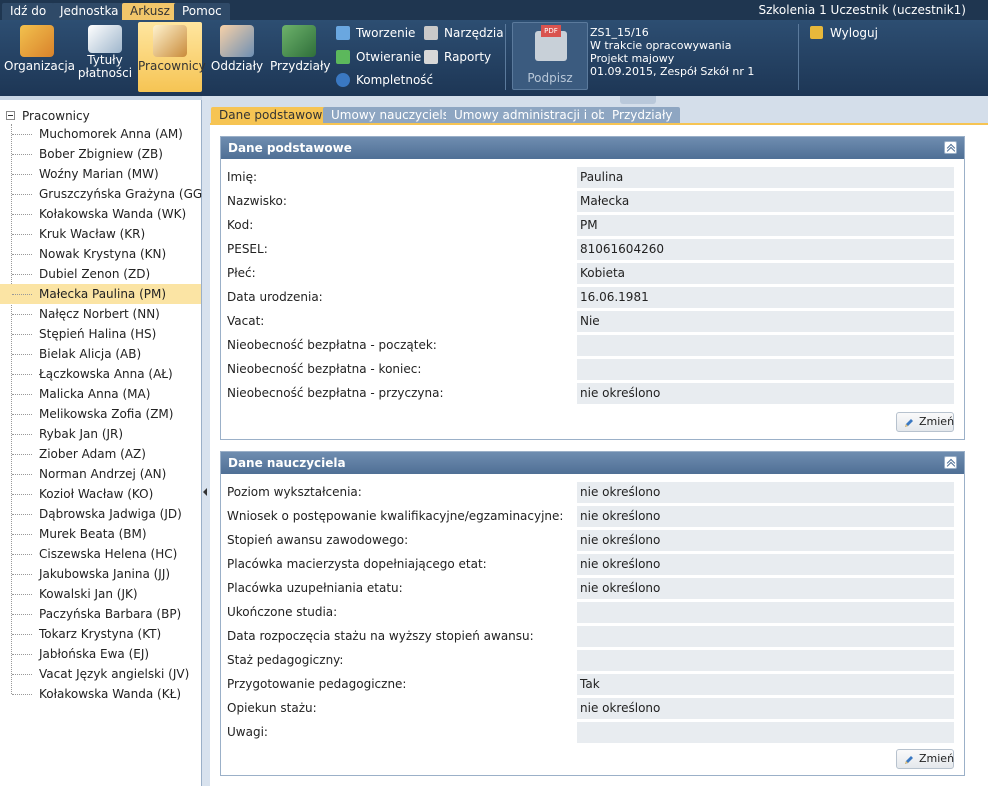 This screenshot has height=786, width=988. What do you see at coordinates (100, 134) in the screenshot?
I see `tree-item: Muchomorek Anna (AM)` at bounding box center [100, 134].